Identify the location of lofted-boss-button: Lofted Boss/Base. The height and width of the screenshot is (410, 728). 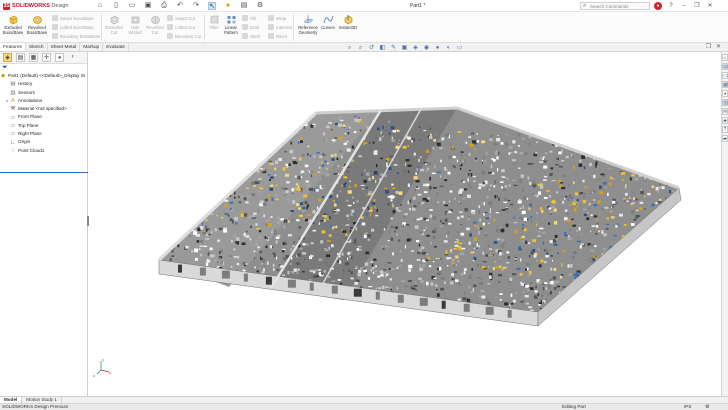
(73, 27).